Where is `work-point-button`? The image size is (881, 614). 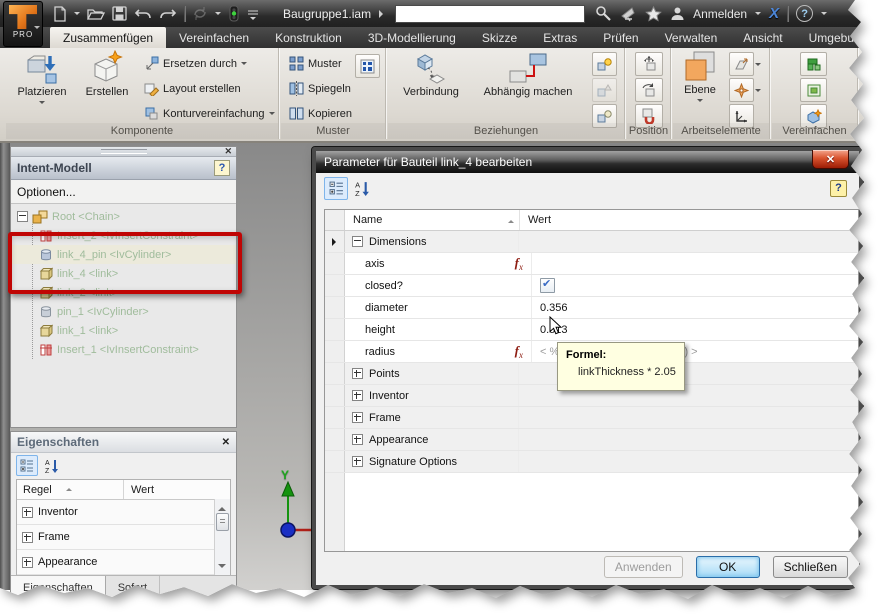 work-point-button is located at coordinates (741, 90).